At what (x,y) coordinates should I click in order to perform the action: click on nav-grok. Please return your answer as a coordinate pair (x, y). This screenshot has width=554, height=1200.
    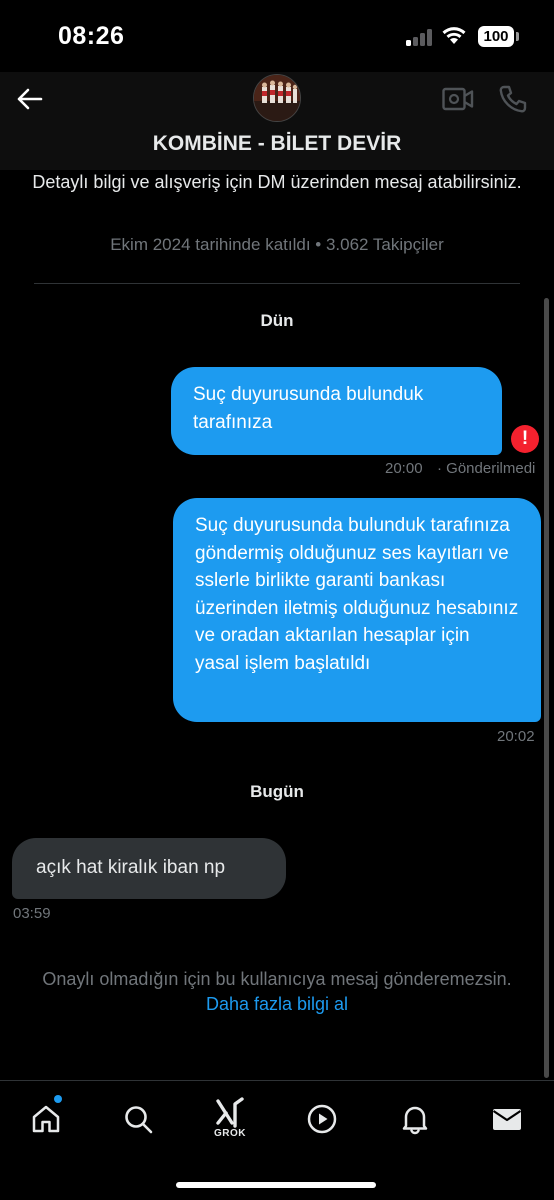
    Looking at the image, I should click on (230, 1113).